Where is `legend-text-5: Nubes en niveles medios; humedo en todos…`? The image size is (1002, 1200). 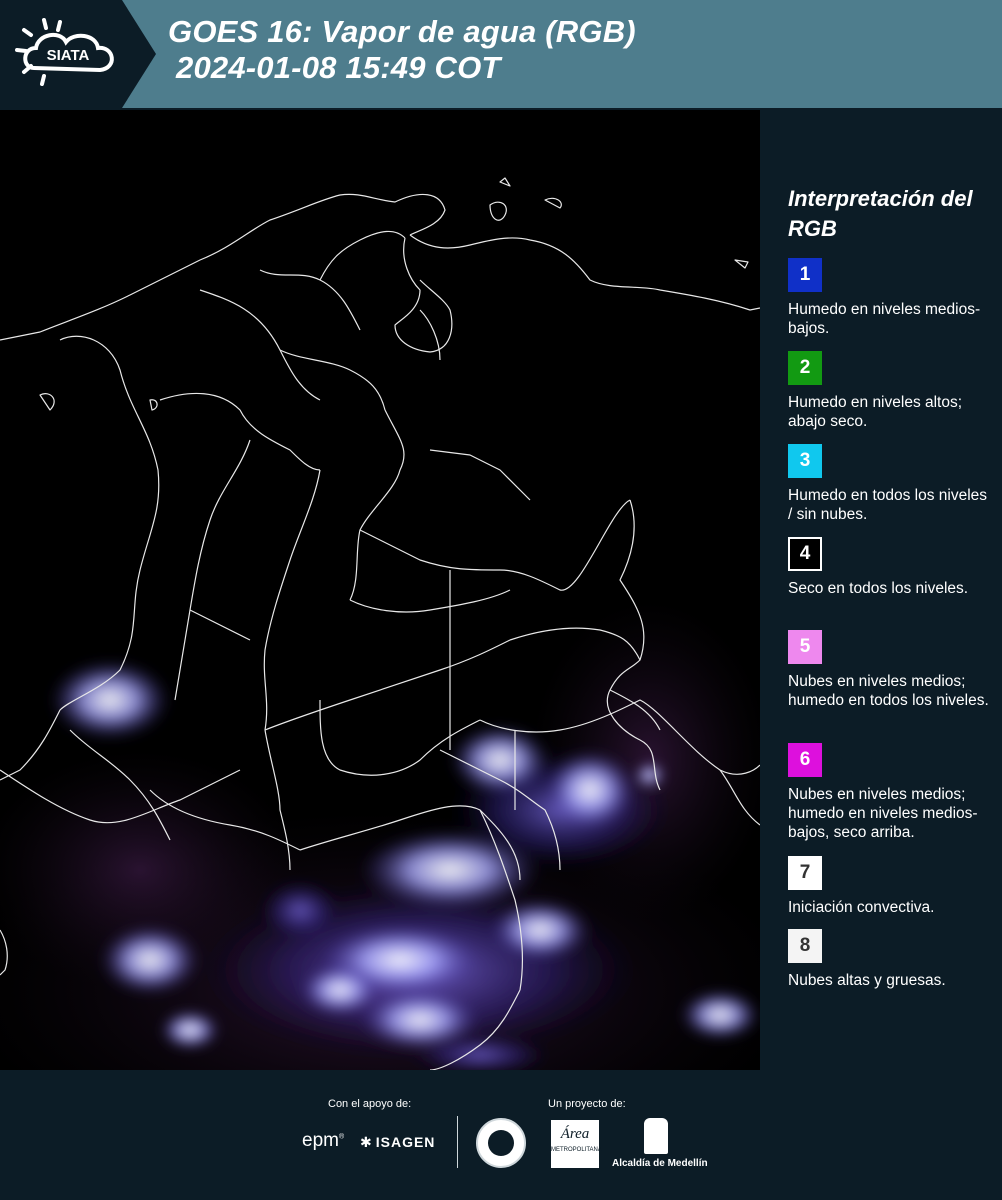
legend-text-5: Nubes en niveles medios; humedo en todos… is located at coordinates (888, 691).